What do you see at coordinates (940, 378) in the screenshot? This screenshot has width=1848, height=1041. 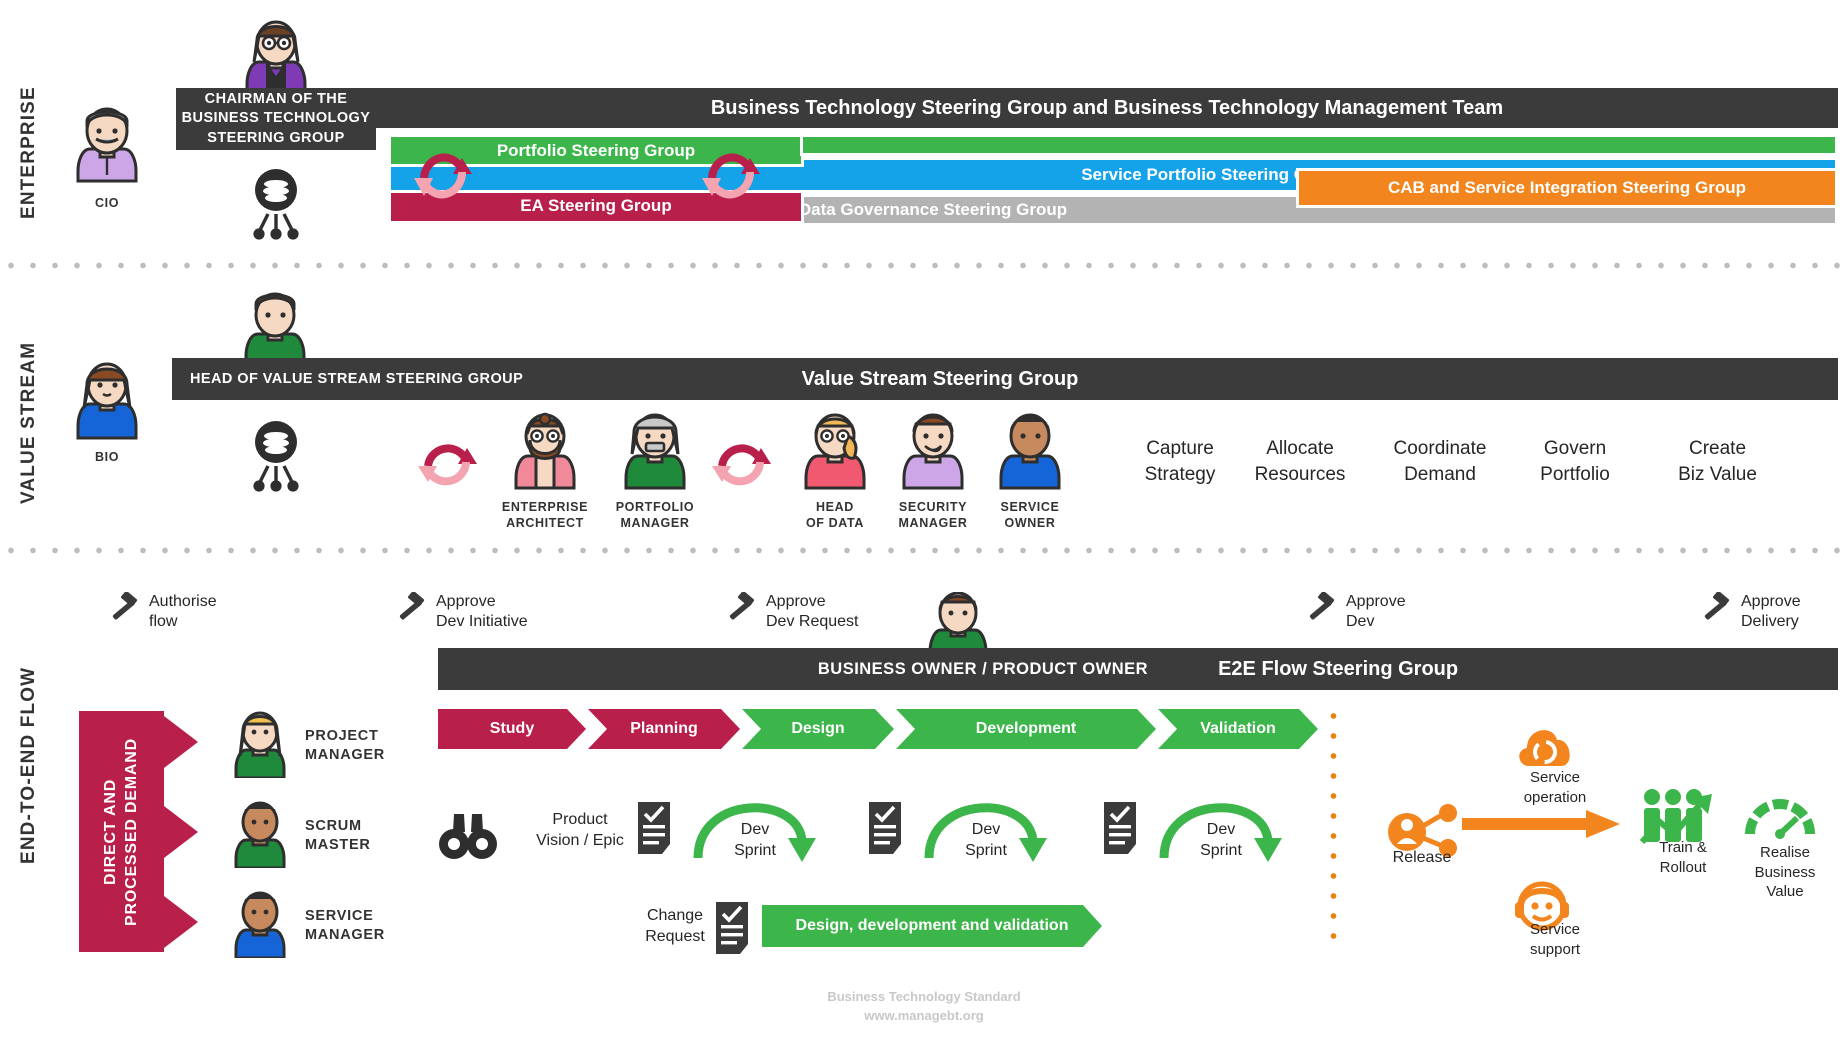 I see `value-stream-steering-group-title: Value Stream Steering Group` at bounding box center [940, 378].